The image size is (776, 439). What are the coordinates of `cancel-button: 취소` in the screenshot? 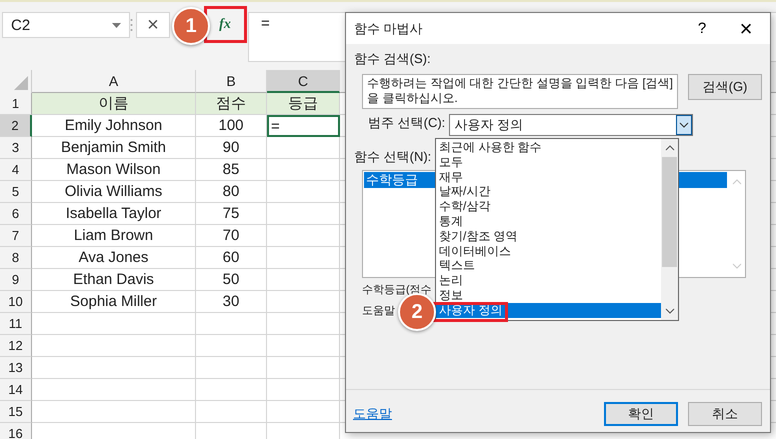 It's located at (725, 414).